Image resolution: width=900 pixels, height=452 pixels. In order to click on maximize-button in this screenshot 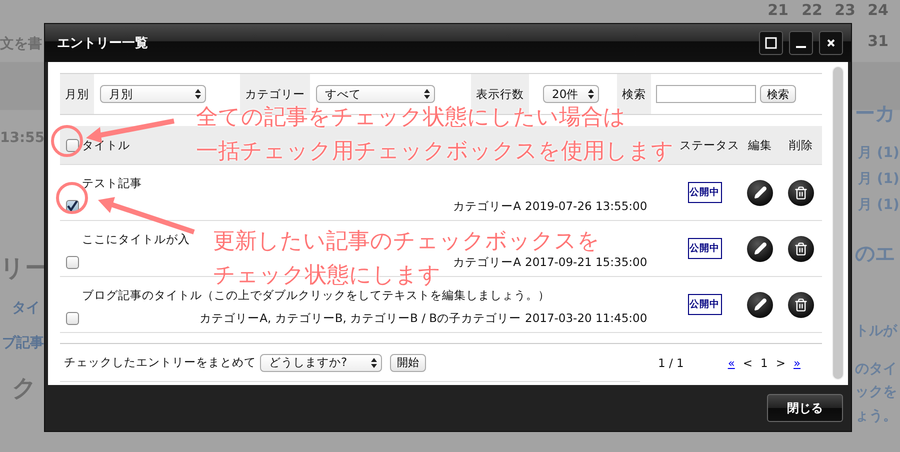, I will do `click(771, 43)`.